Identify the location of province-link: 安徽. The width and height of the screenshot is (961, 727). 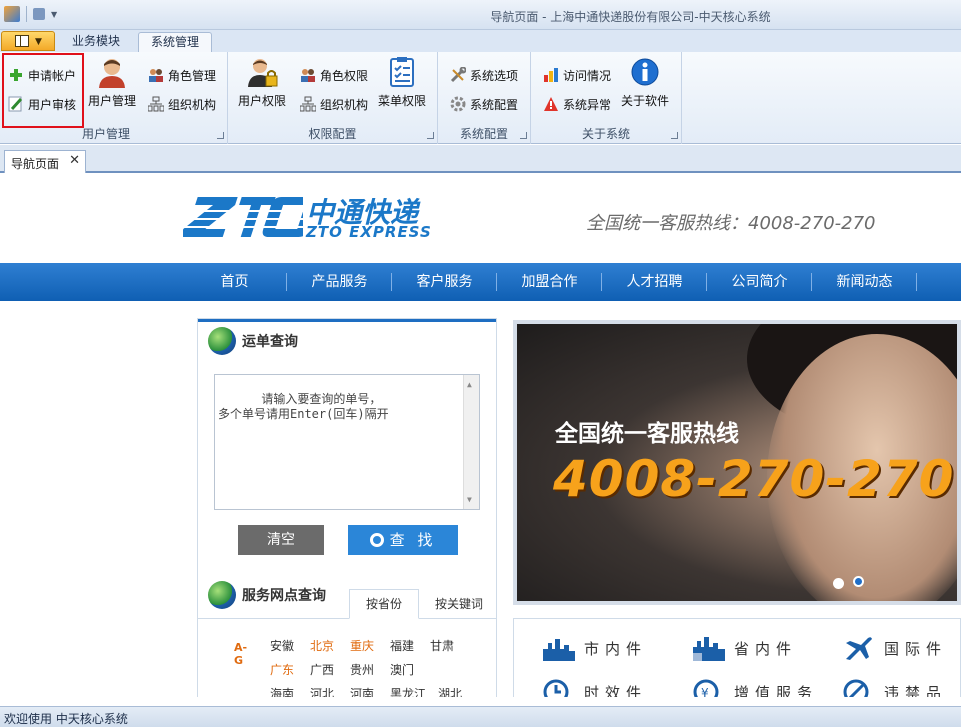
(282, 645).